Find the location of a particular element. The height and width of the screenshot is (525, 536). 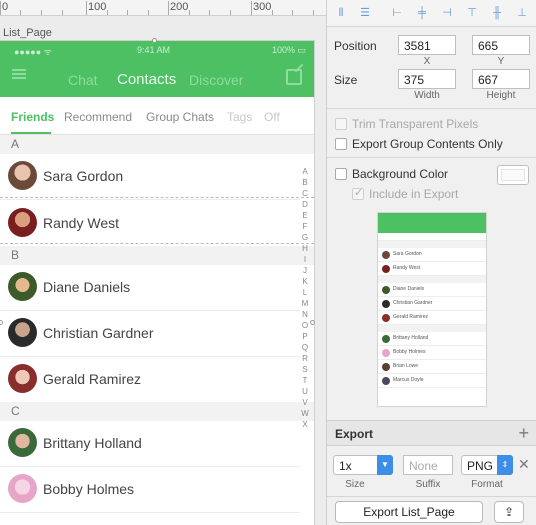

contact-row: Gerald Ramirez is located at coordinates (150, 380).